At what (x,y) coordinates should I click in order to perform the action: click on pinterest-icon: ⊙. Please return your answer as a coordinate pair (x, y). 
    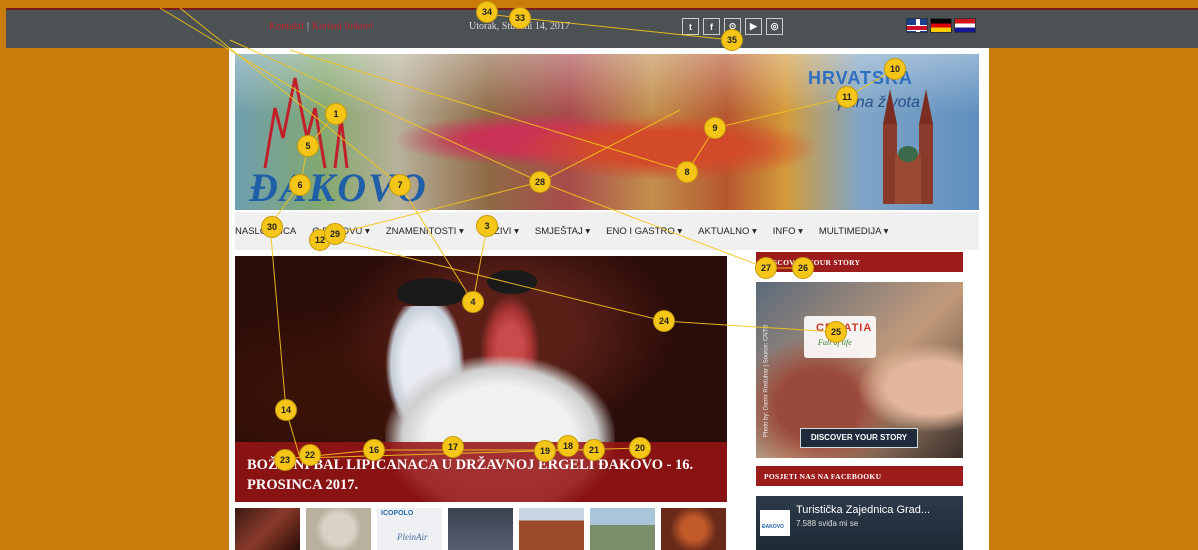
    Looking at the image, I should click on (732, 26).